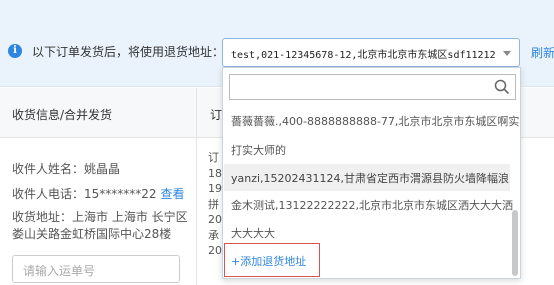 The width and height of the screenshot is (554, 285). Describe the element at coordinates (100, 225) in the screenshot. I see `receiver-address: 收货地址：上海市 上海市 长宁区娄山关路金虹桥国际中心28楼` at that location.